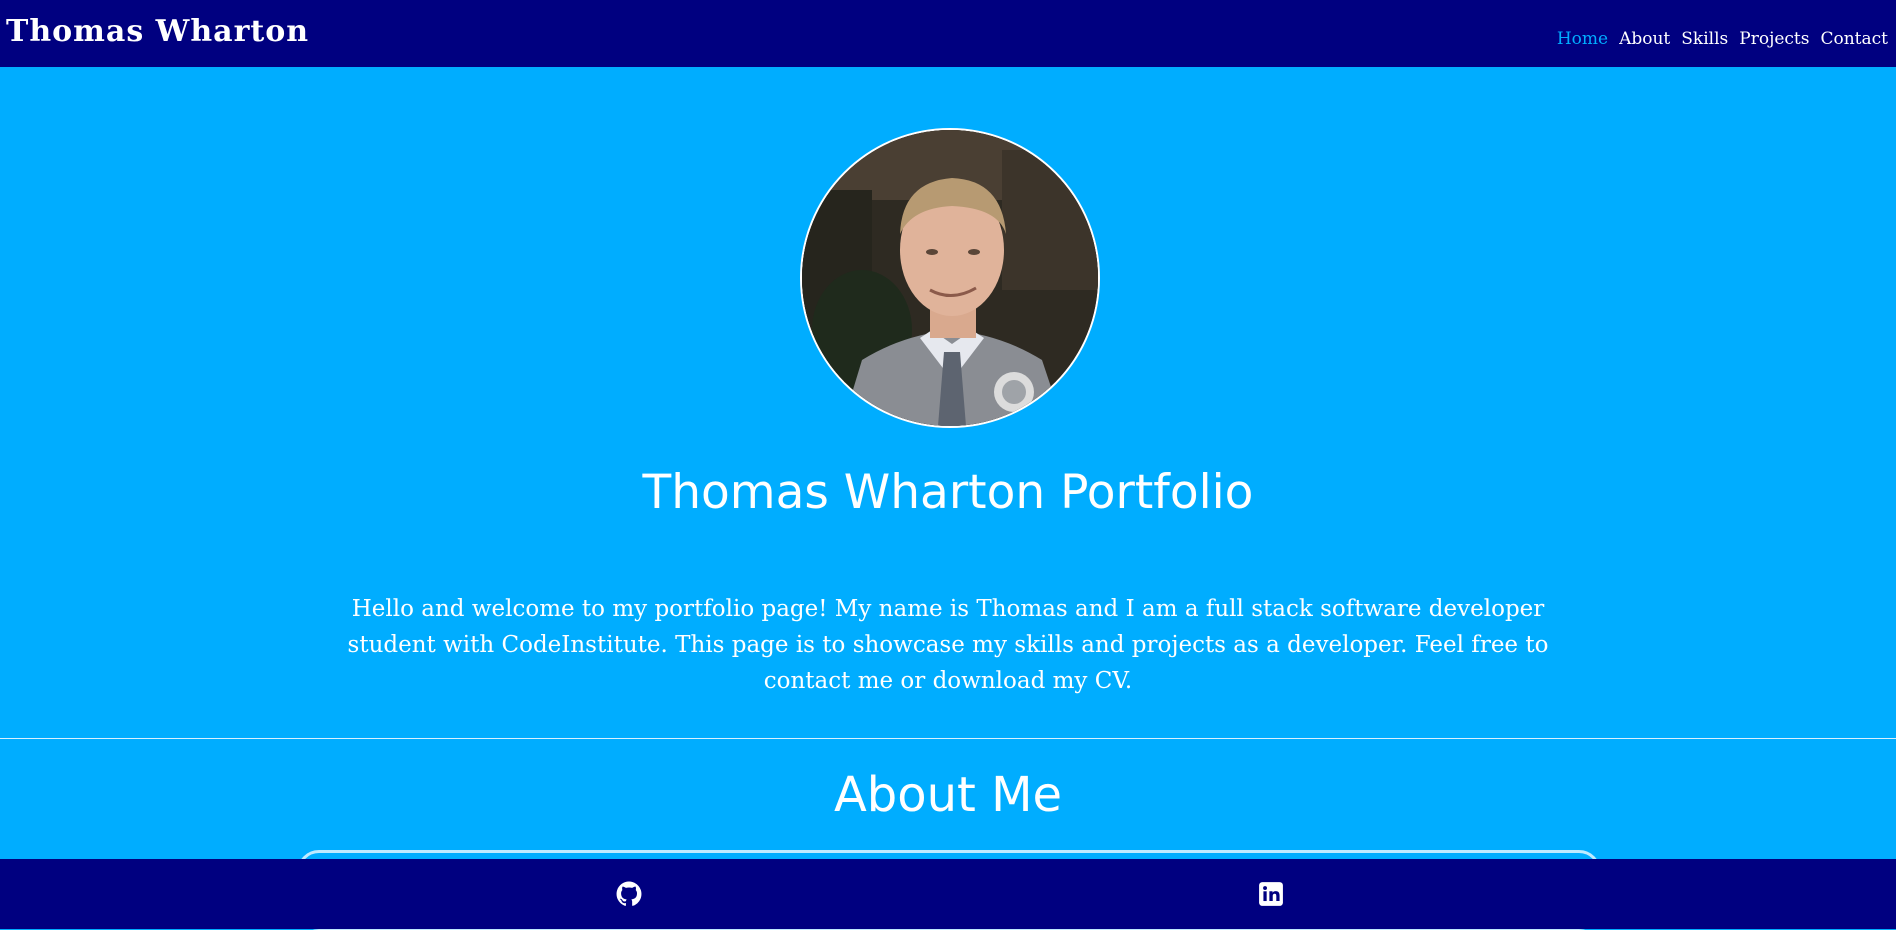 The image size is (1896, 930). What do you see at coordinates (948, 894) in the screenshot?
I see `footer` at bounding box center [948, 894].